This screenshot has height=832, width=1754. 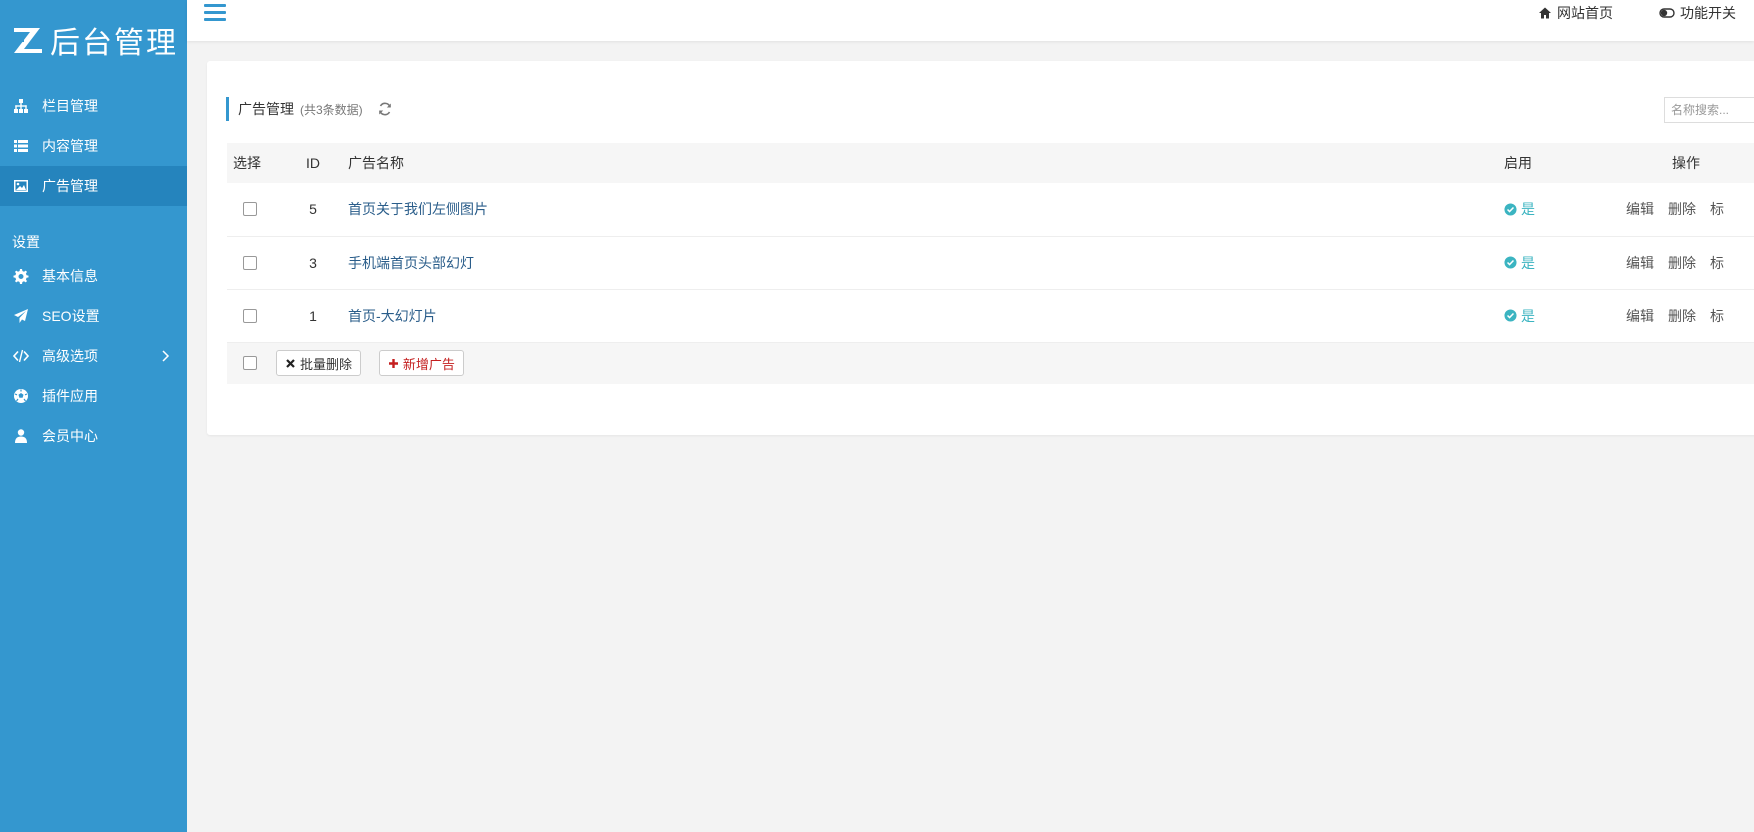 What do you see at coordinates (392, 316) in the screenshot?
I see `ad-name-link: 首页-大幻灯片` at bounding box center [392, 316].